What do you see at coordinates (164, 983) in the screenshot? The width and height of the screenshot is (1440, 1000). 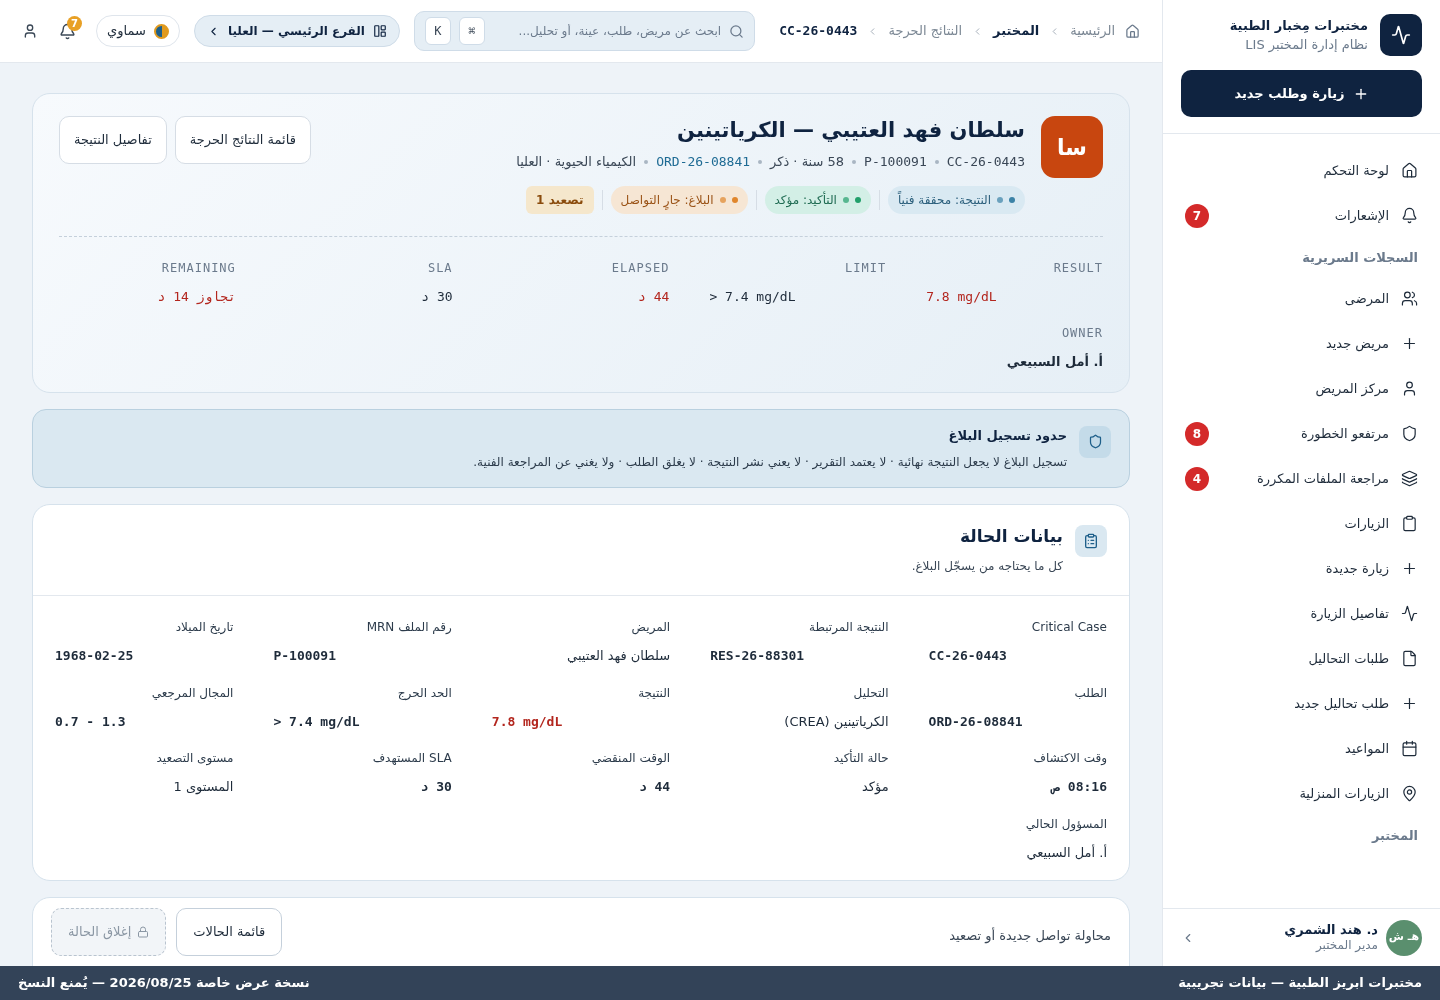 I see `banner-notice: نسخة عرض خاصة 2026/08/25 — يُمنع النسخ` at bounding box center [164, 983].